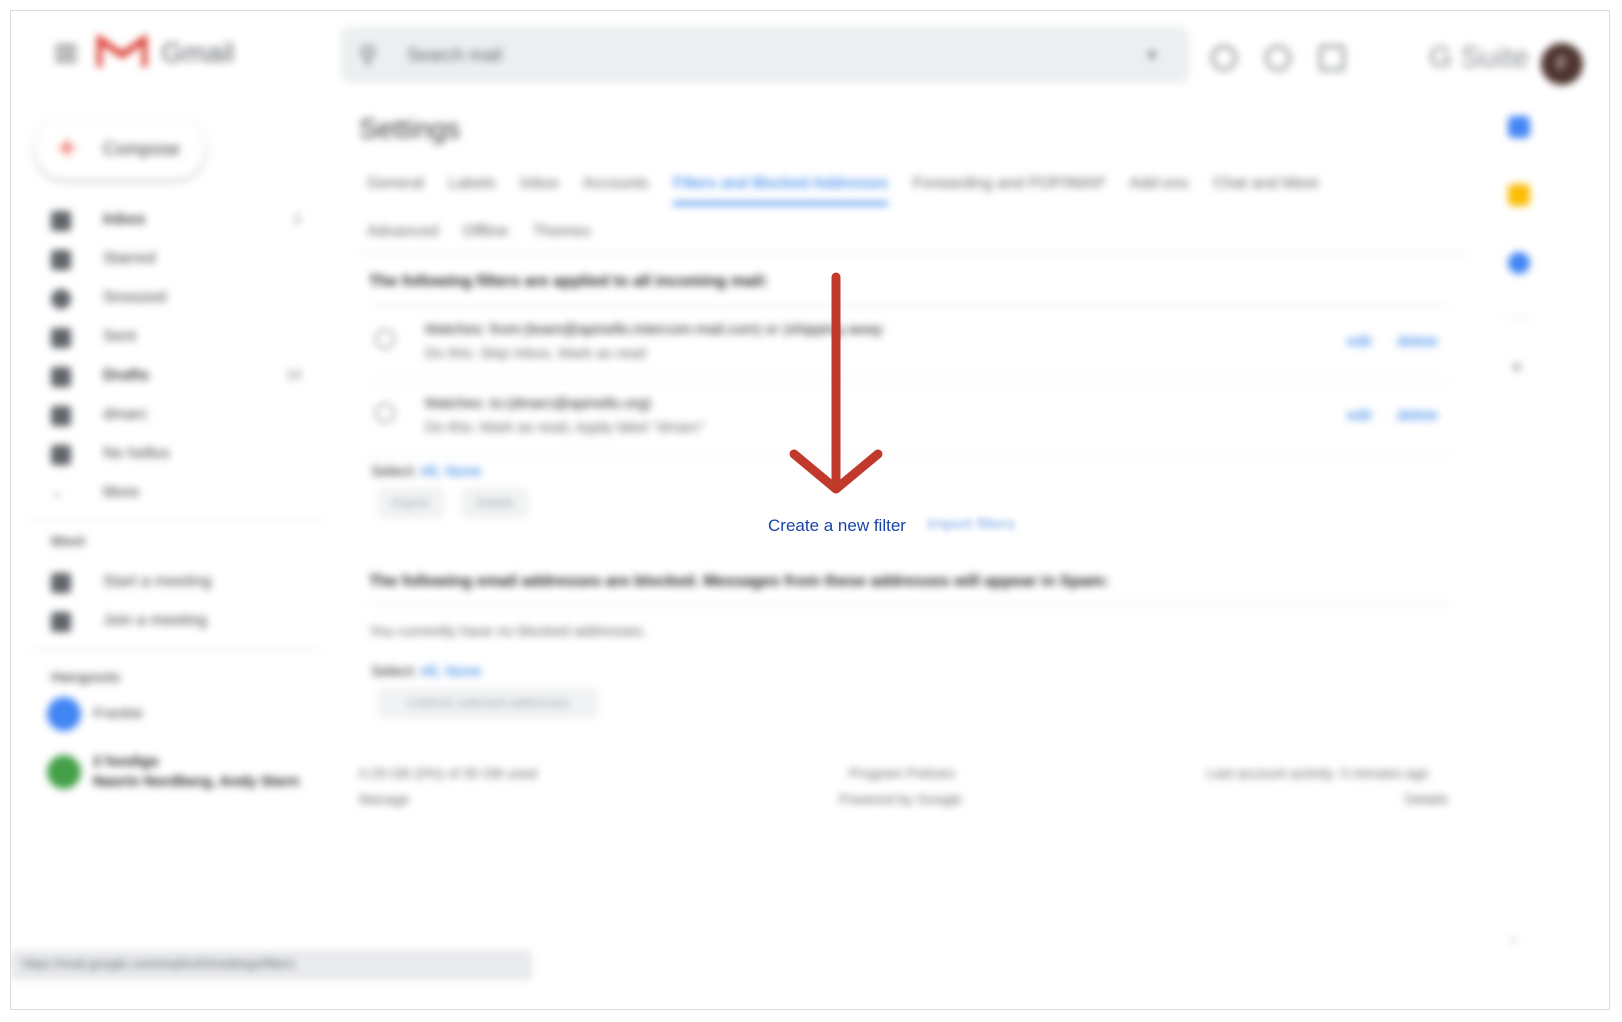 The width and height of the screenshot is (1622, 1022). Describe the element at coordinates (837, 526) in the screenshot. I see `create-new-filter-link: Create a new filter` at that location.